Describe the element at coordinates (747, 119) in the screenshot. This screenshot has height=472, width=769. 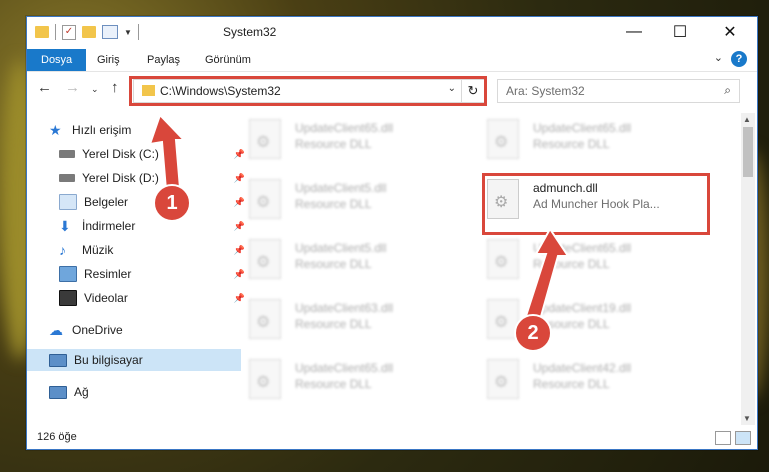
I see `scroll-up-icon: ▲` at that location.